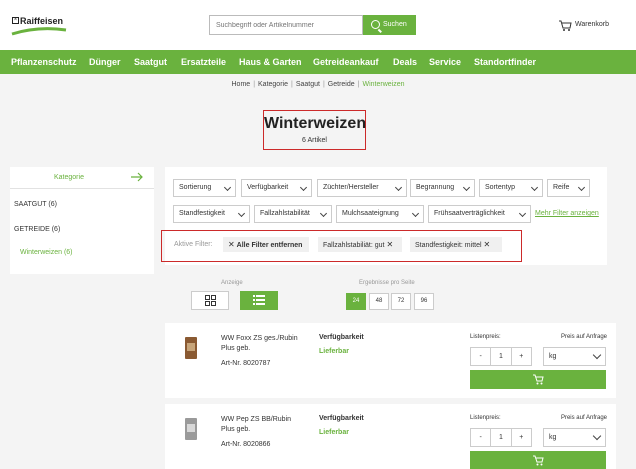 The width and height of the screenshot is (636, 469). Describe the element at coordinates (511, 188) in the screenshot. I see `filter-sortentyp: Sortentyp` at that location.